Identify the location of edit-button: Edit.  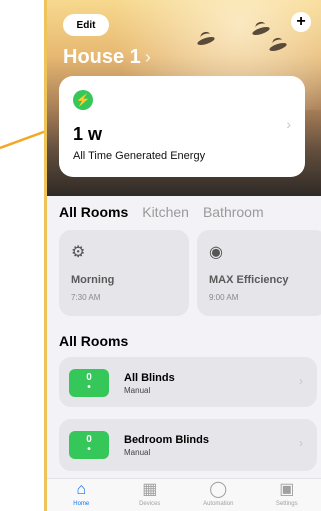
(86, 25).